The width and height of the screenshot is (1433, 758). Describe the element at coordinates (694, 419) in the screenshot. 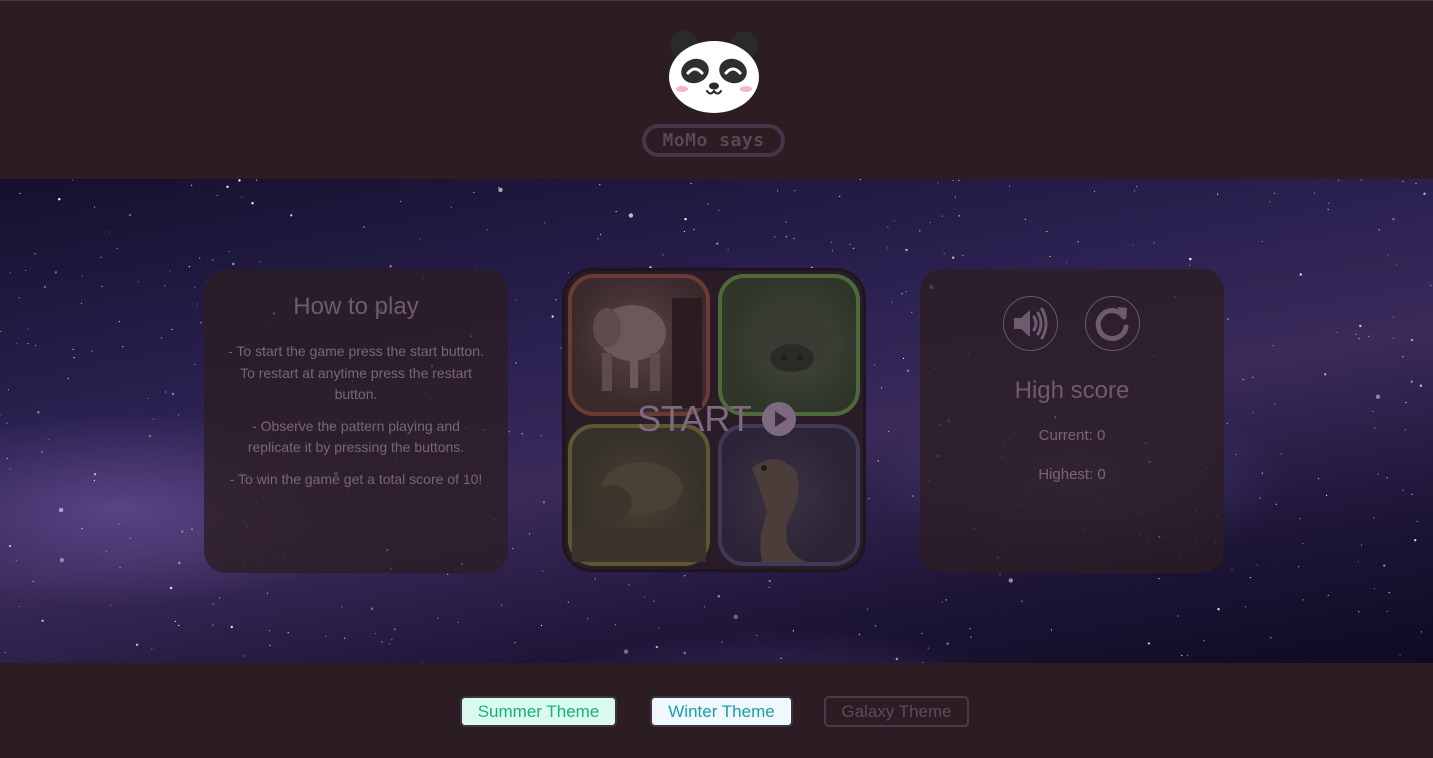

I see `start-button: START` at that location.